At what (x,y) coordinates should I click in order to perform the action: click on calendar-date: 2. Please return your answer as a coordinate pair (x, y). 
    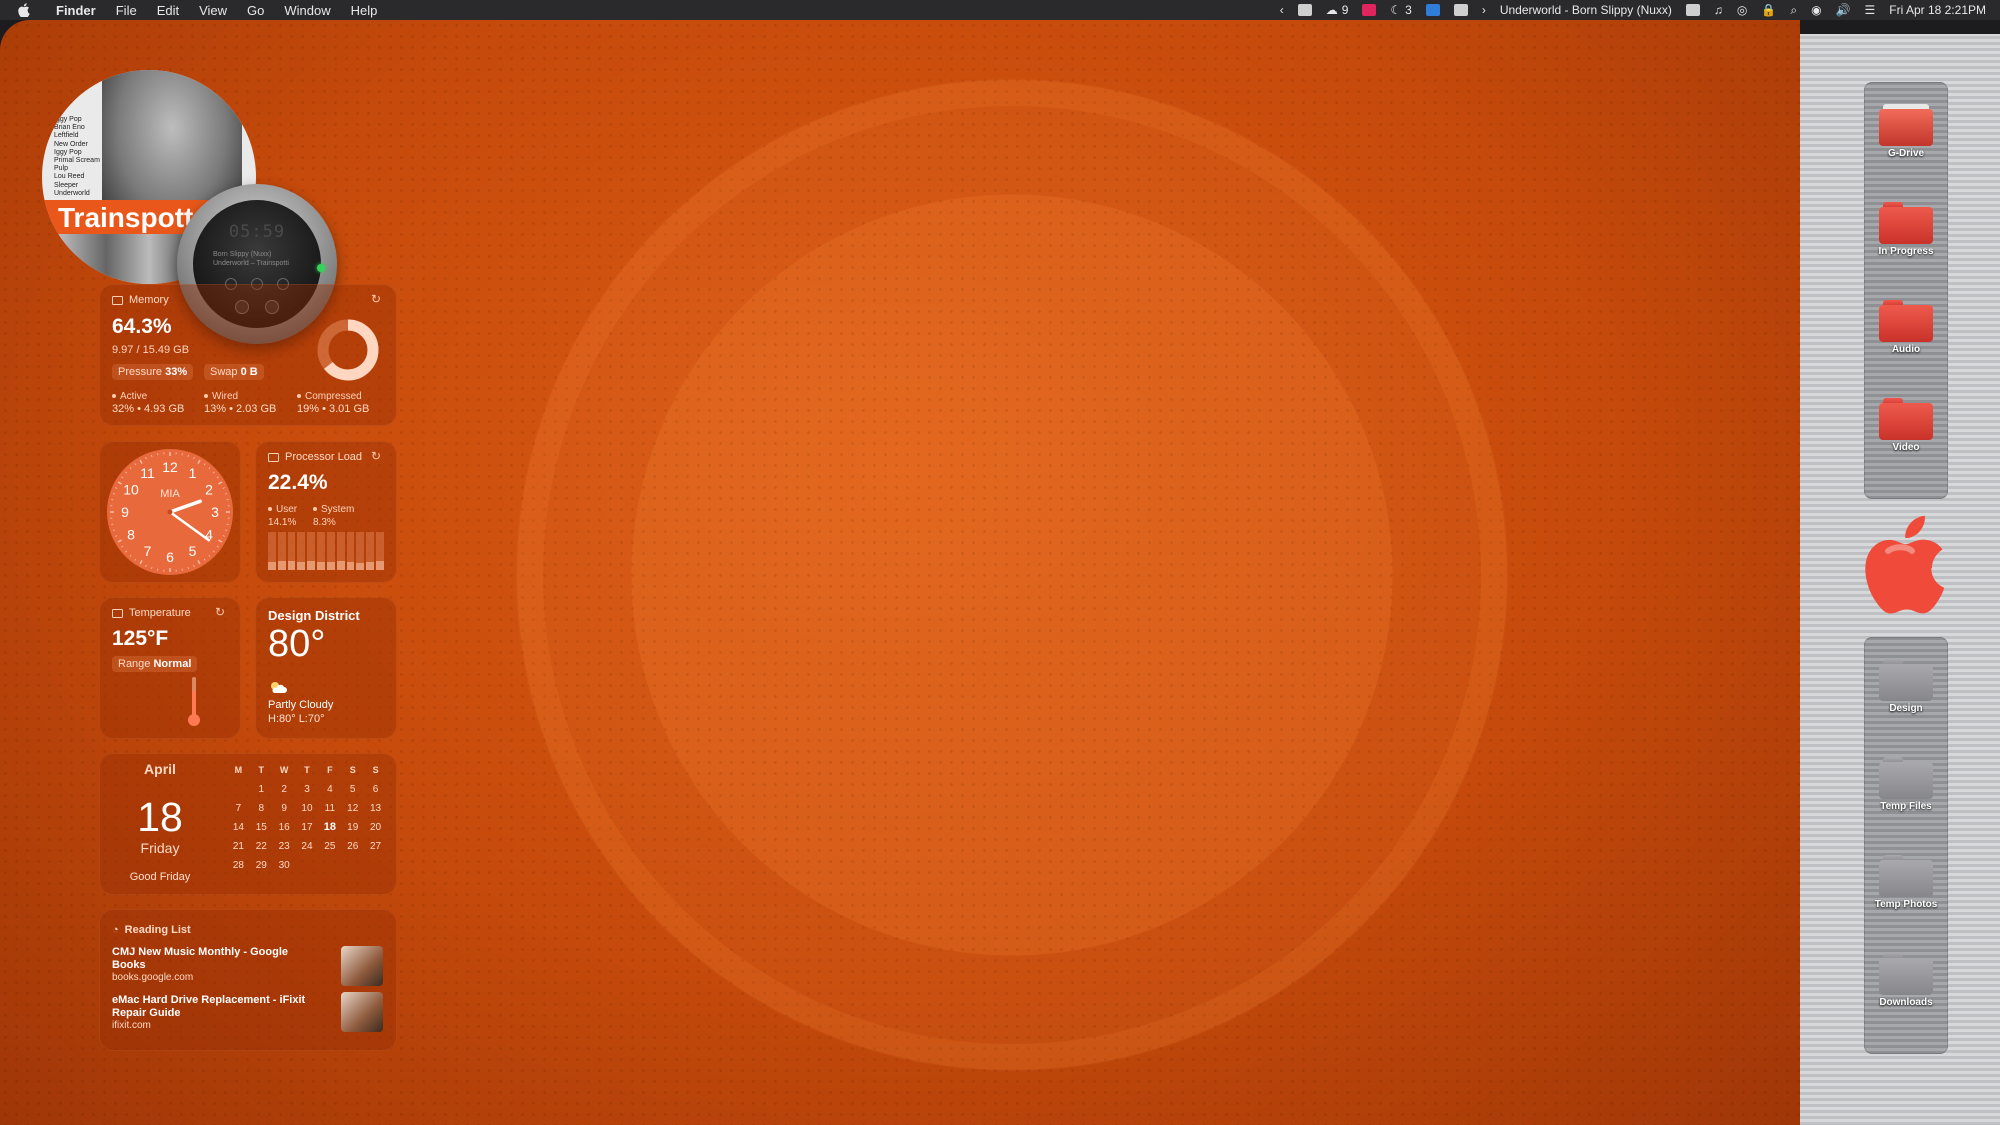
    Looking at the image, I should click on (284, 789).